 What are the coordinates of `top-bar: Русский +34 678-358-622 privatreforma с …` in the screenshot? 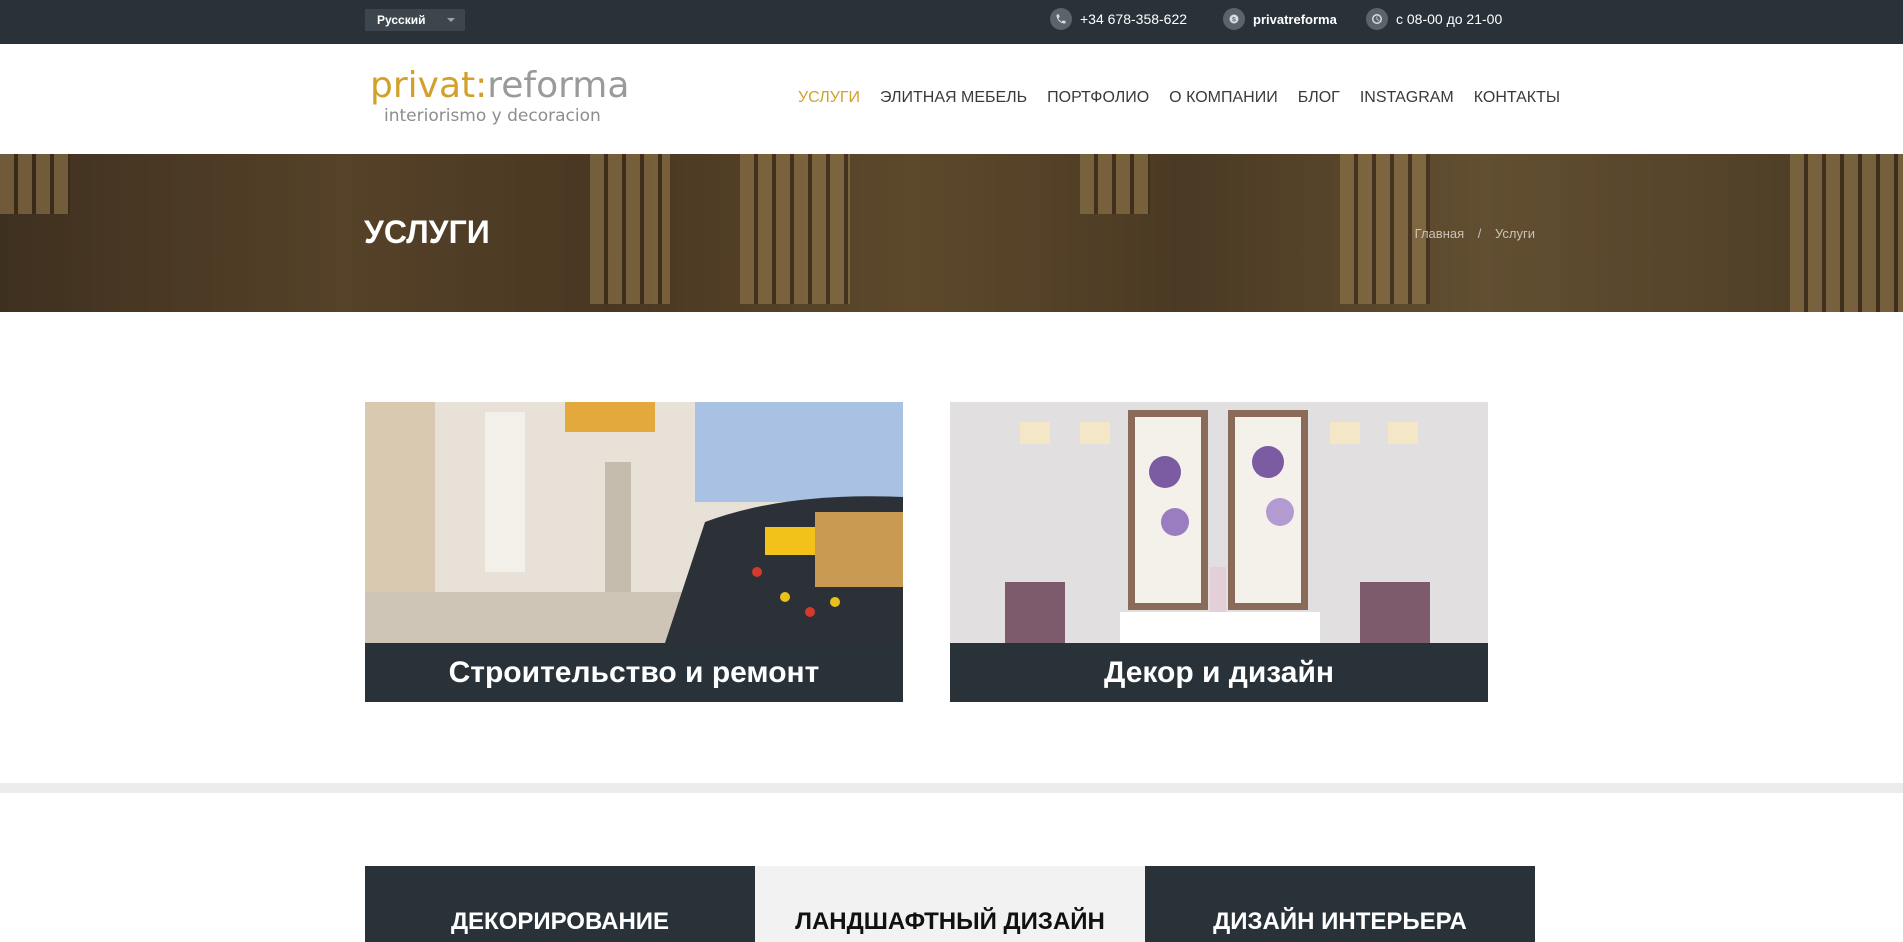 It's located at (951, 22).